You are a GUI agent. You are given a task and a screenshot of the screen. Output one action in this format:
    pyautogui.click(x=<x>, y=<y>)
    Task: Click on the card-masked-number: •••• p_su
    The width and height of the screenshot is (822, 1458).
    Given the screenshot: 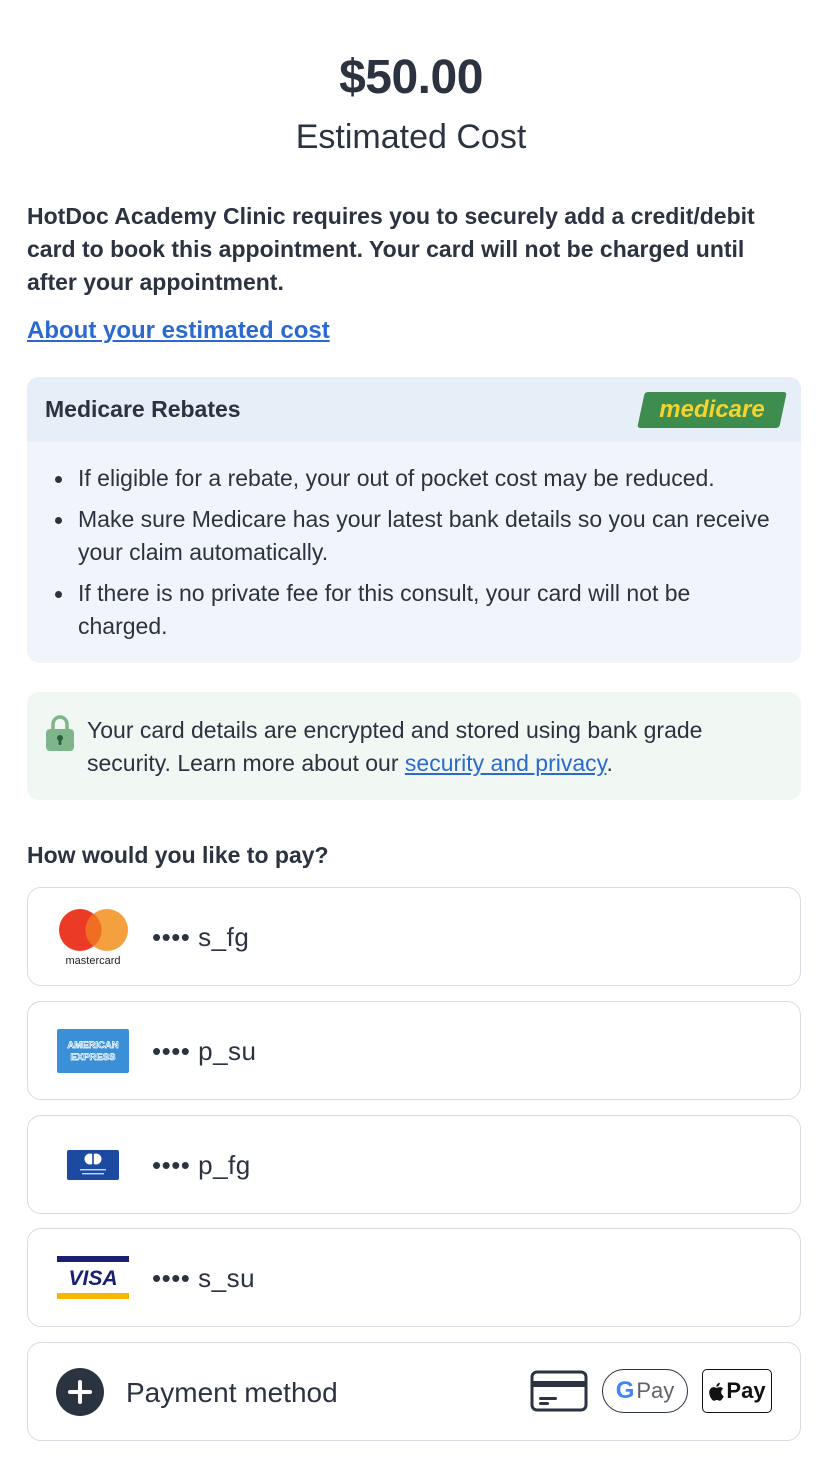 What is the action you would take?
    pyautogui.click(x=204, y=1051)
    